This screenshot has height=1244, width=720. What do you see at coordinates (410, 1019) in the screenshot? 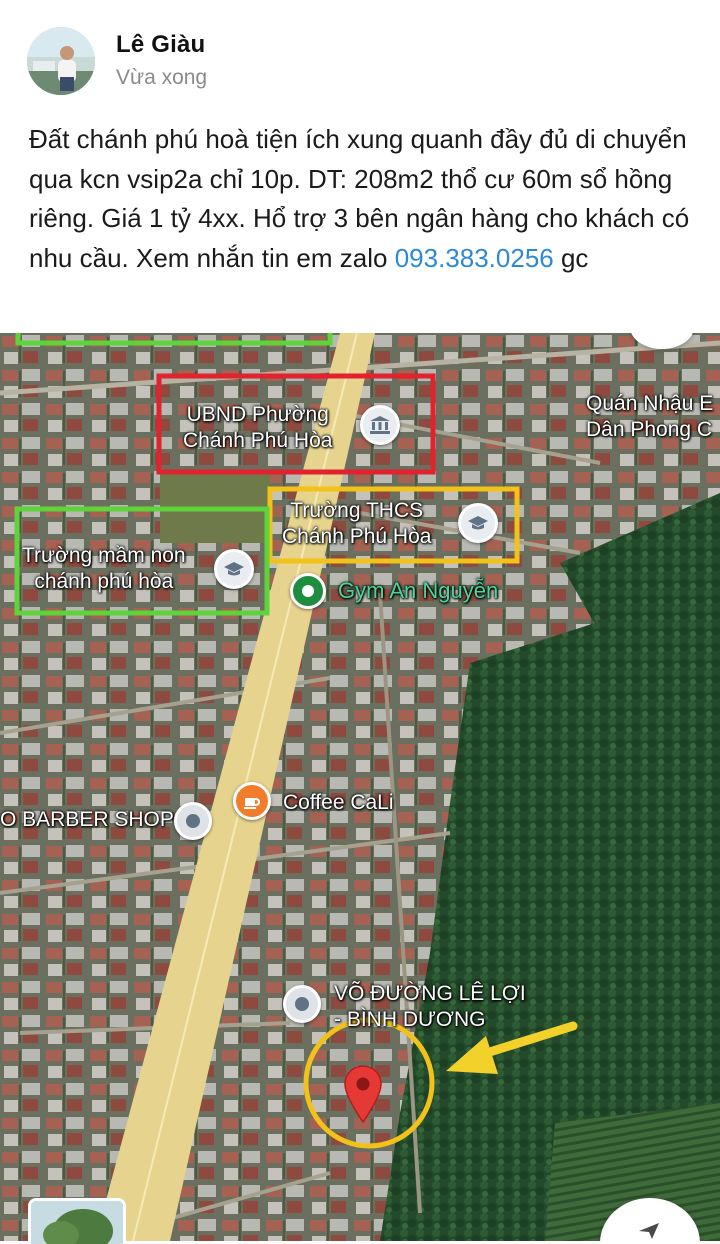
I see `label-vo-duong-line2: - BÌNH DƯƠNG` at bounding box center [410, 1019].